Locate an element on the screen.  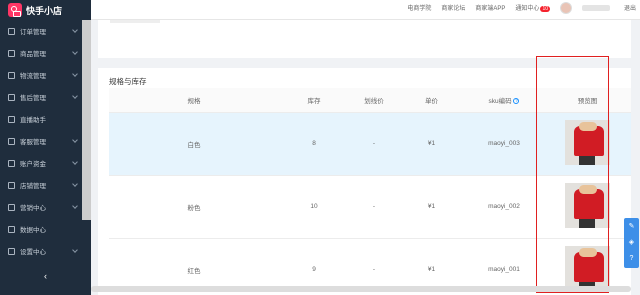
sidebar-item-label: 直播助手 is located at coordinates (33, 120).